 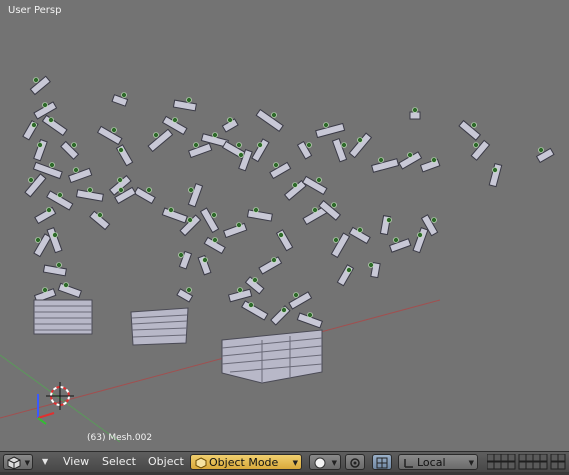 I want to click on mode-dropdown: Object Mode ▼, so click(x=246, y=462).